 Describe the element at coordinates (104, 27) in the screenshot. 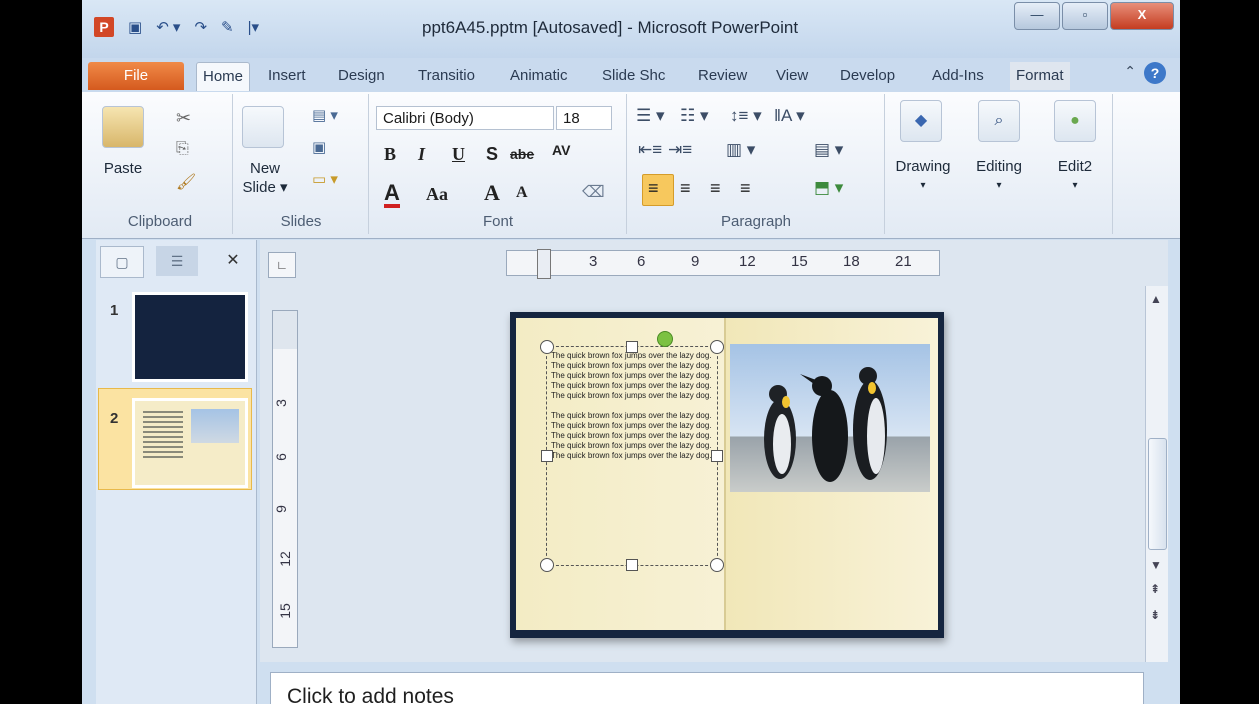

I see `powerpoint-logo-icon: P` at that location.